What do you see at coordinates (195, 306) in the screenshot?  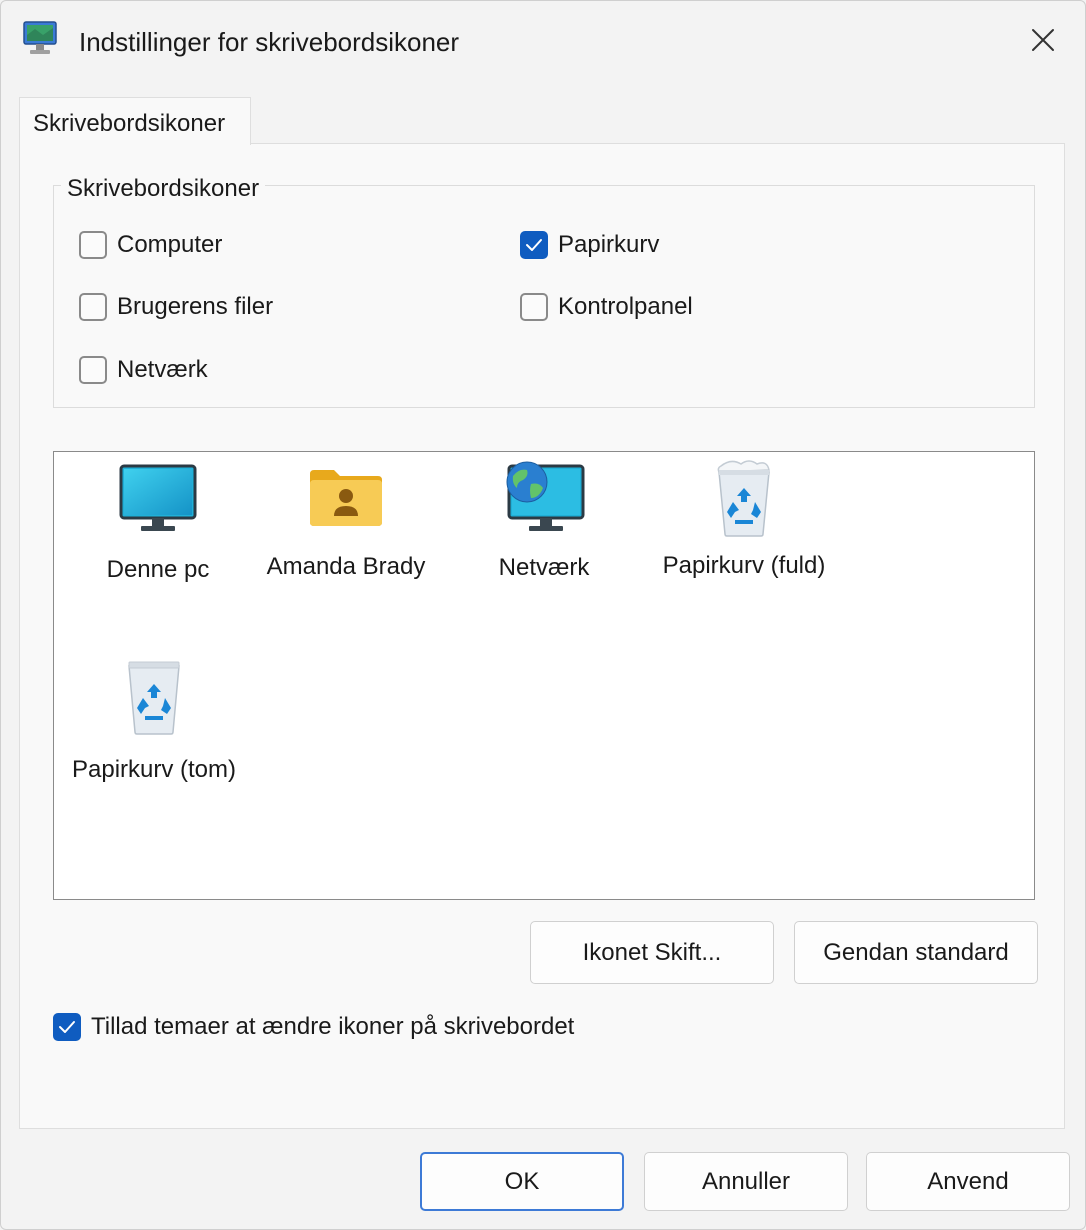 I see `checkbox-label: Brugerens filer` at bounding box center [195, 306].